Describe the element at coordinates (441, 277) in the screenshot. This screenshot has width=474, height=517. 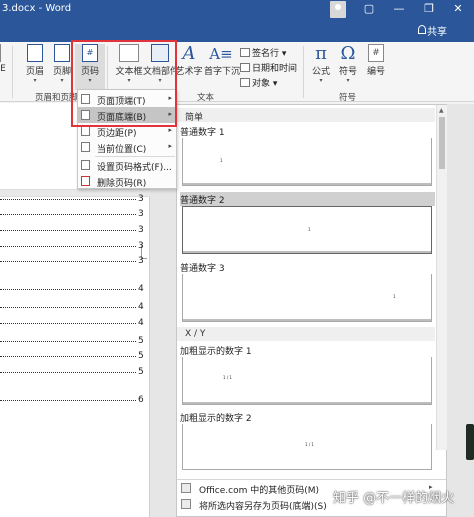
I see `gallery-scrollbar: ▲` at that location.